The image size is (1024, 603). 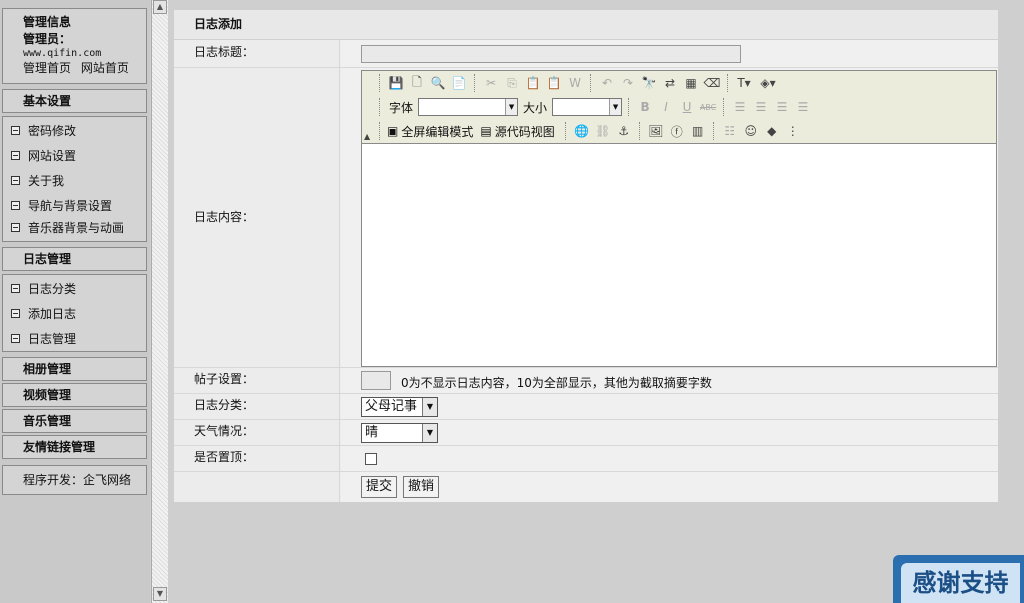 What do you see at coordinates (371, 459) in the screenshot?
I see `pin-top-checkbox` at bounding box center [371, 459].